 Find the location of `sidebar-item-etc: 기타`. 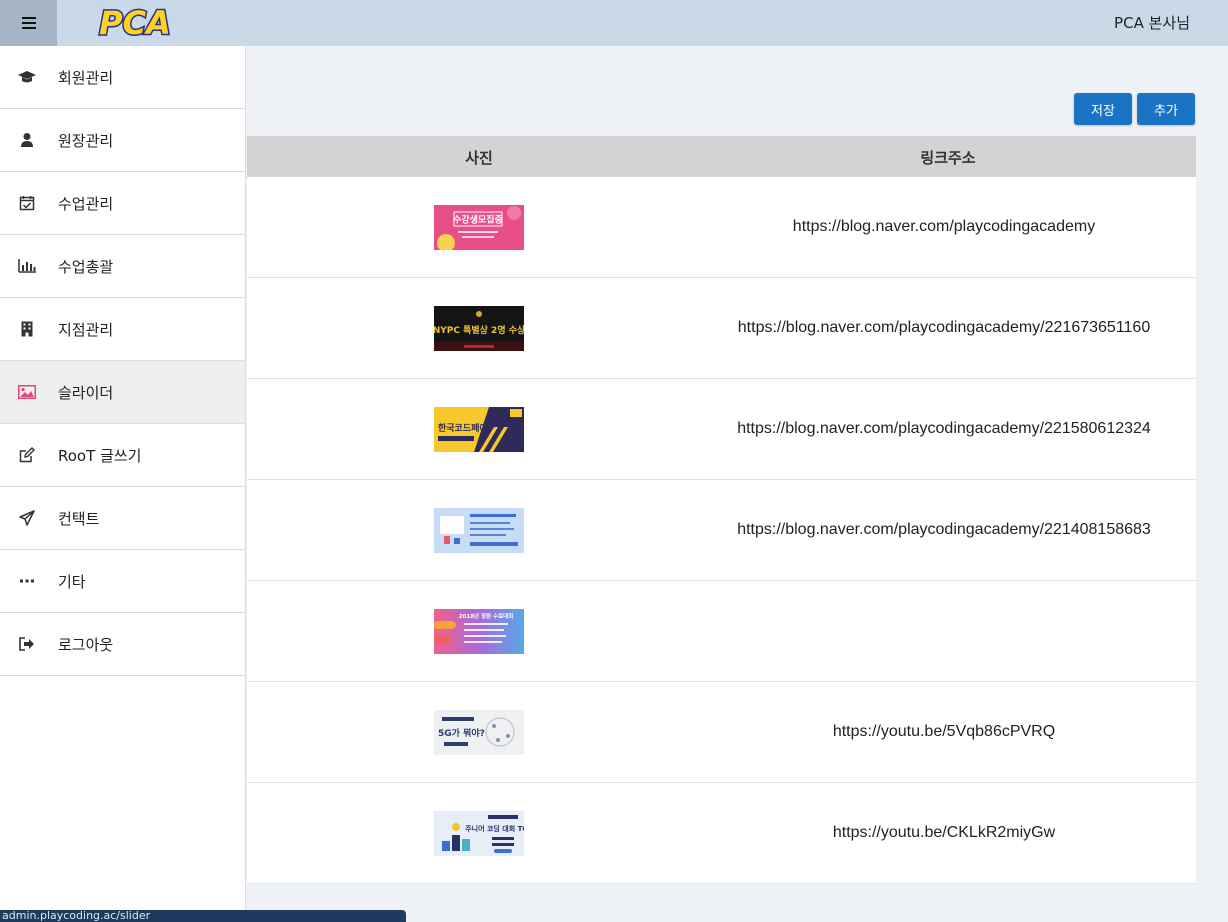

sidebar-item-etc: 기타 is located at coordinates (122, 581).